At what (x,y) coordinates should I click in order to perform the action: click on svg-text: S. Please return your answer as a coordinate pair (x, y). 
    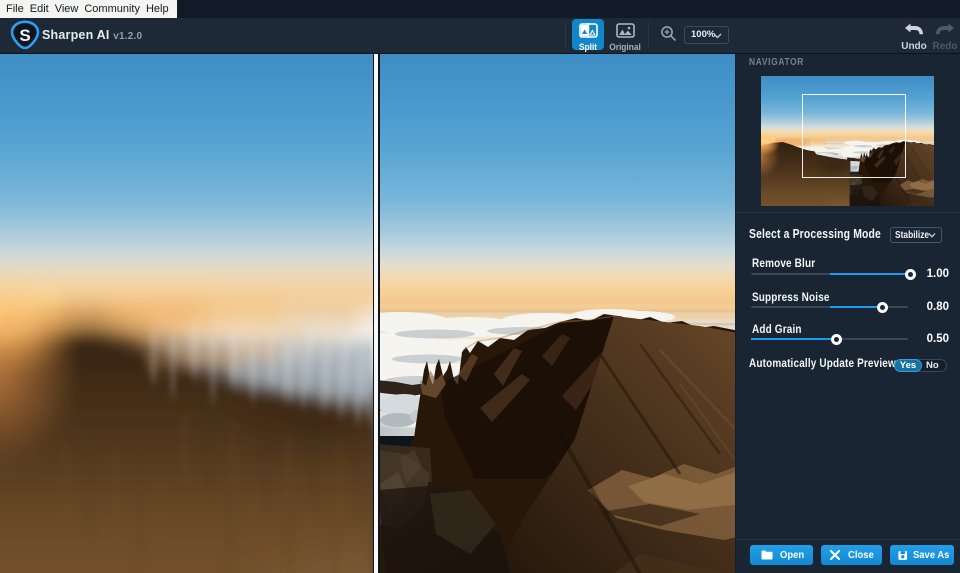
    Looking at the image, I should click on (24, 35).